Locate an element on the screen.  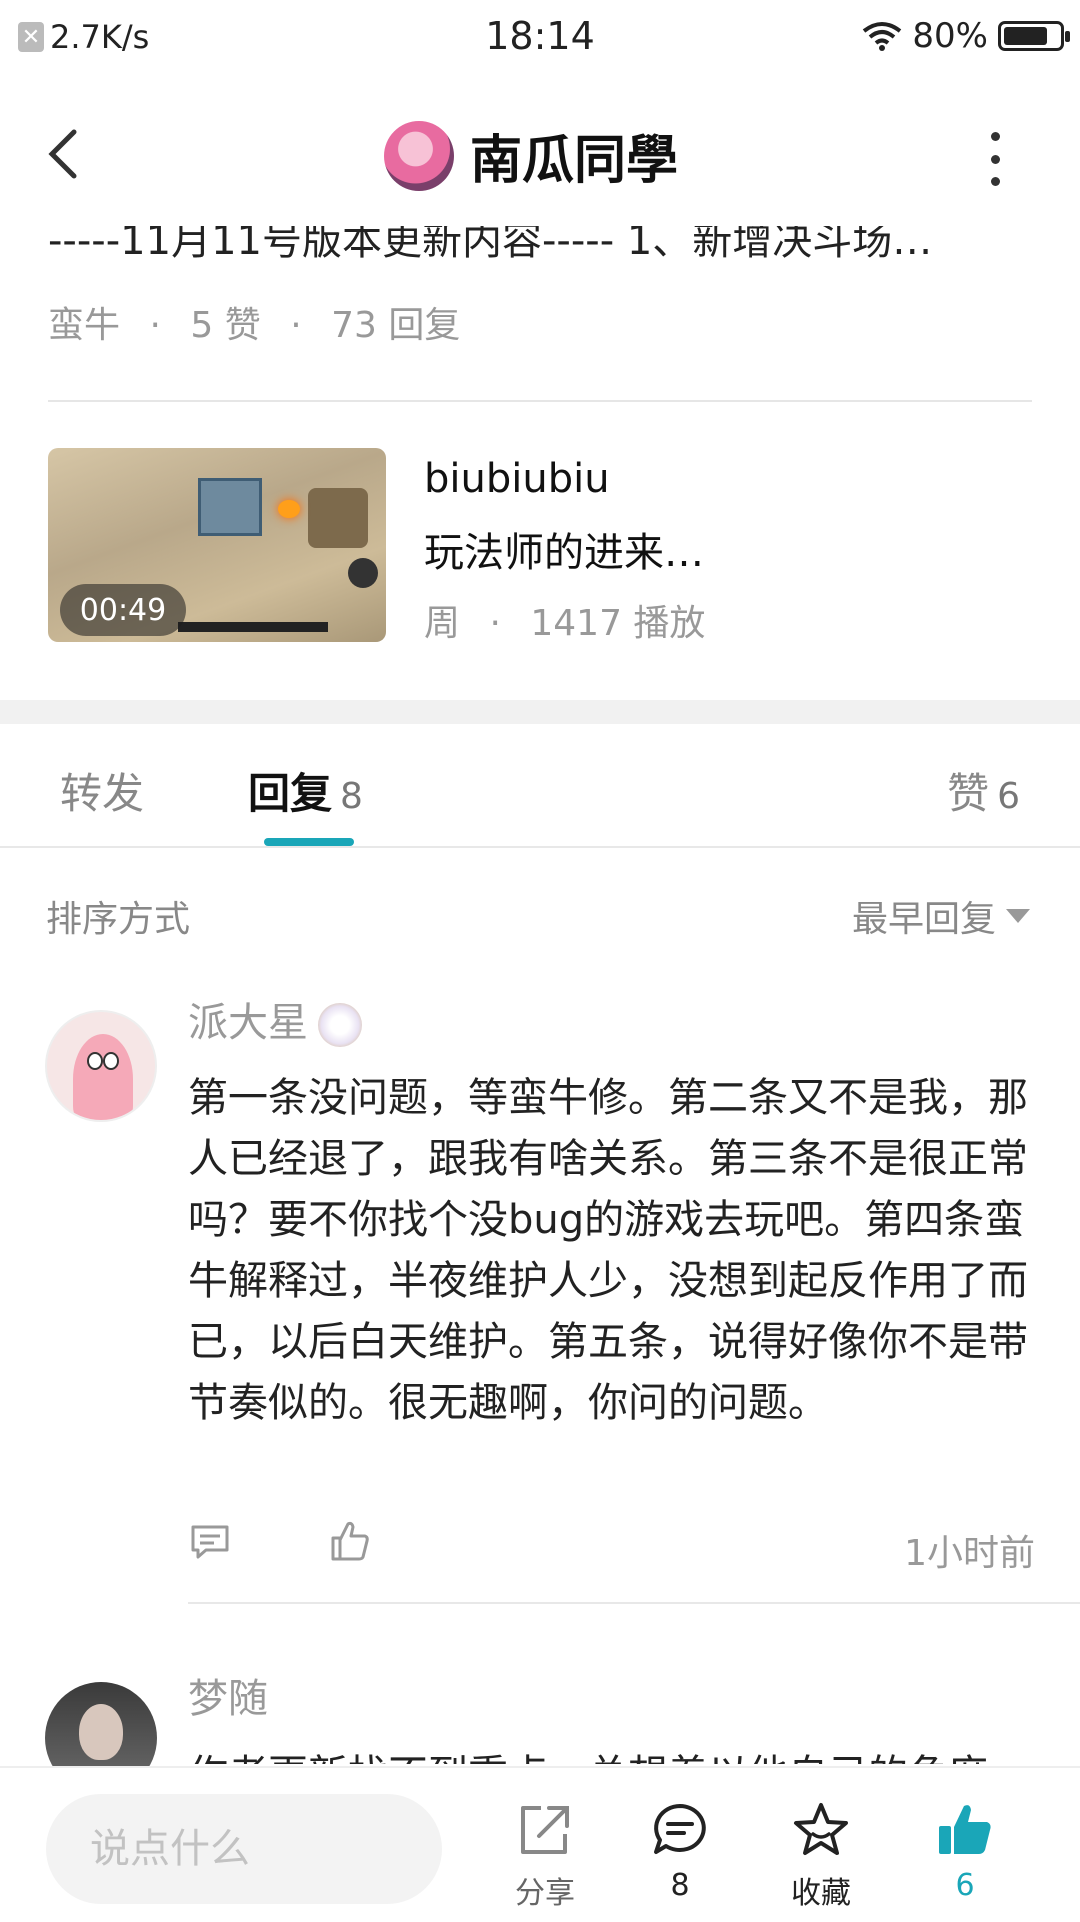
tab-forward: 转发 is located at coordinates (102, 790).